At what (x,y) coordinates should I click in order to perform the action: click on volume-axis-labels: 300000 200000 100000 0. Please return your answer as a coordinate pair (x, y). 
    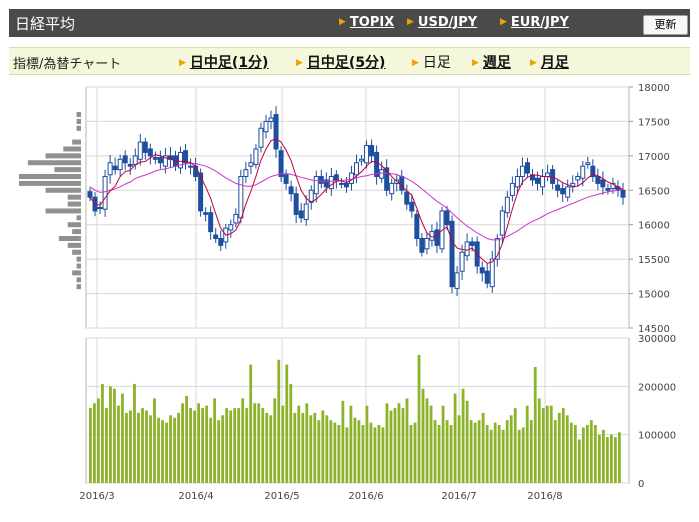
    Looking at the image, I should click on (657, 412).